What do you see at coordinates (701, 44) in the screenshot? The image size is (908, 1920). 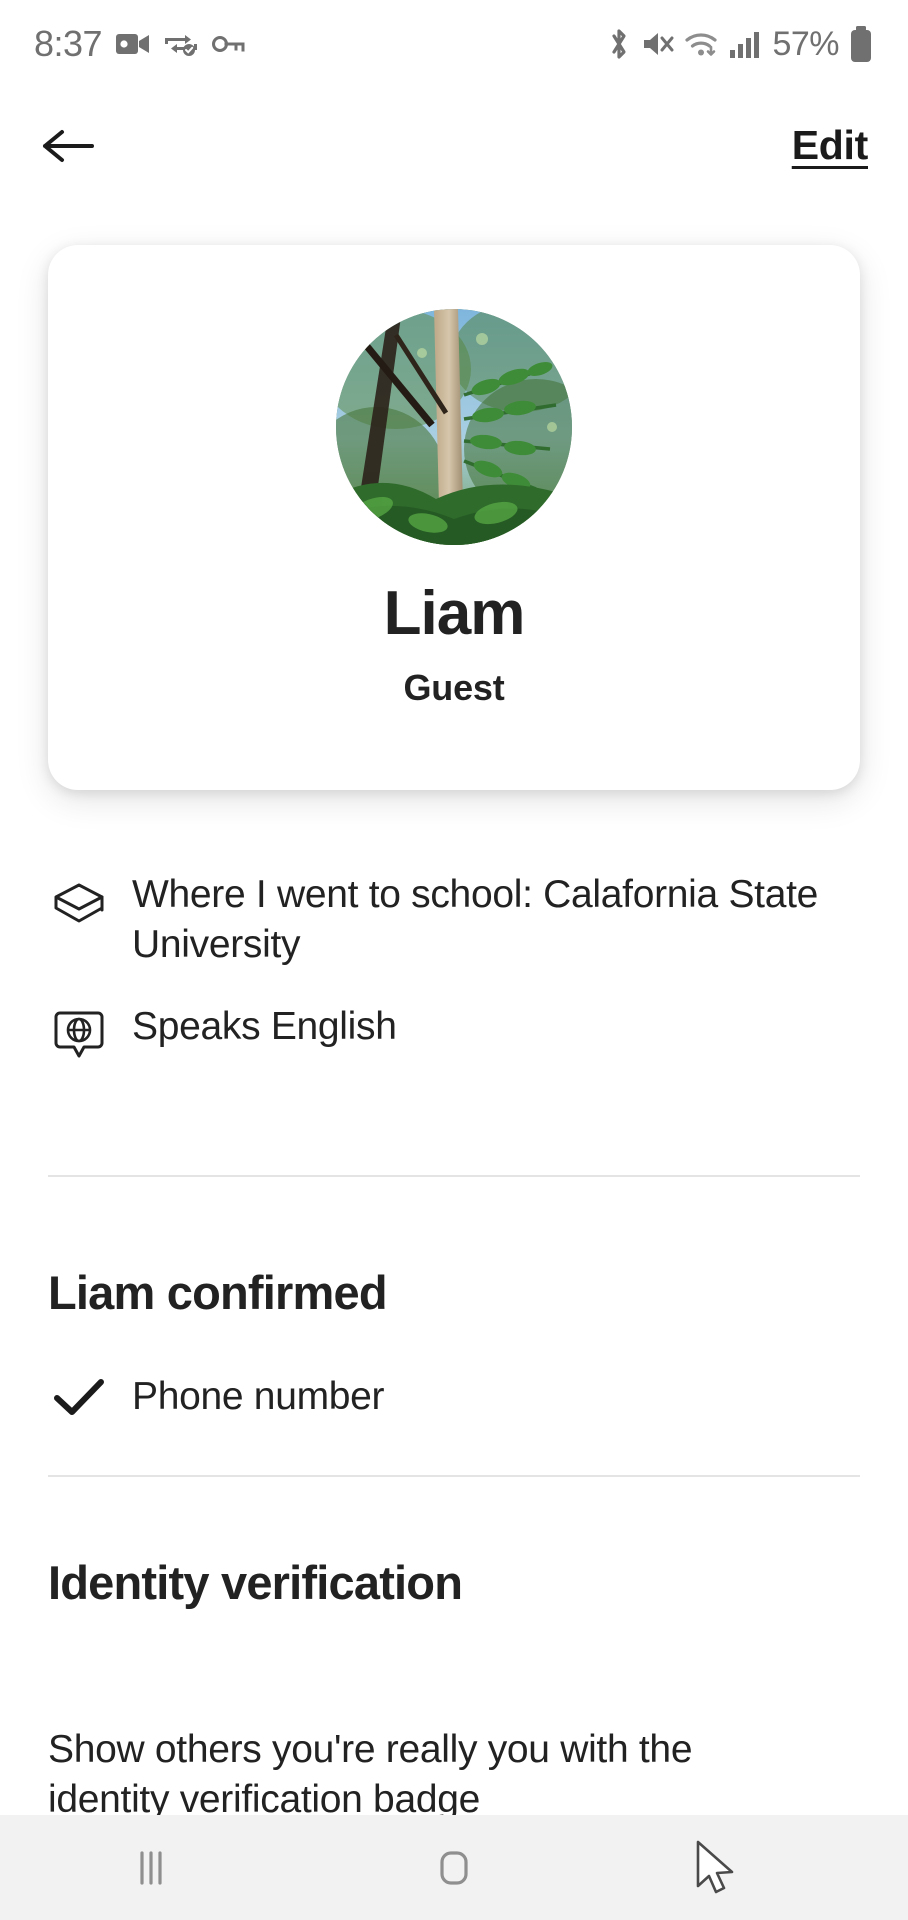 I see `wifi-icon` at bounding box center [701, 44].